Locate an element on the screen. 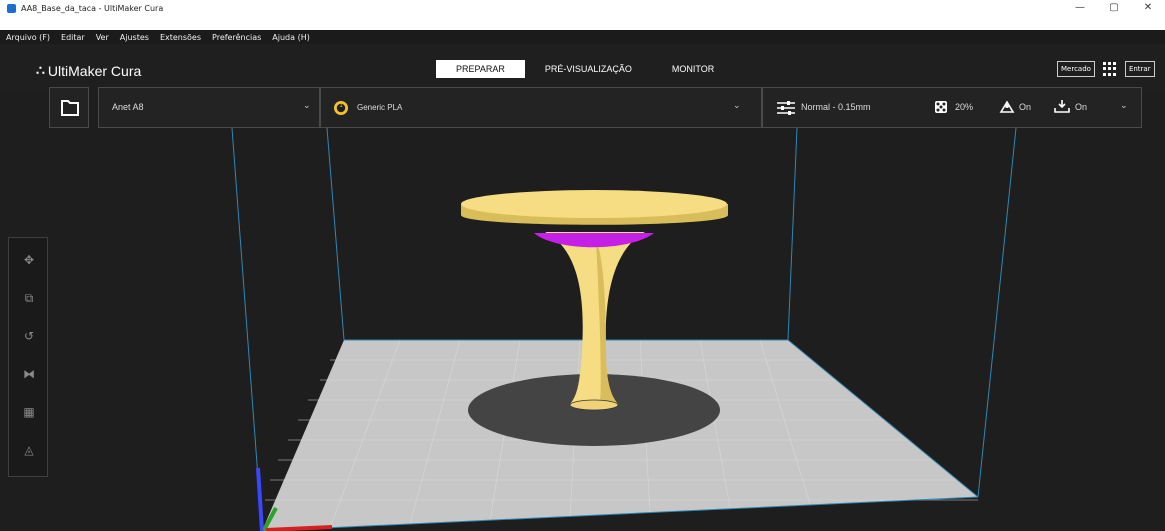 The width and height of the screenshot is (1165, 531). menu-extensoes: Extensões is located at coordinates (180, 37).